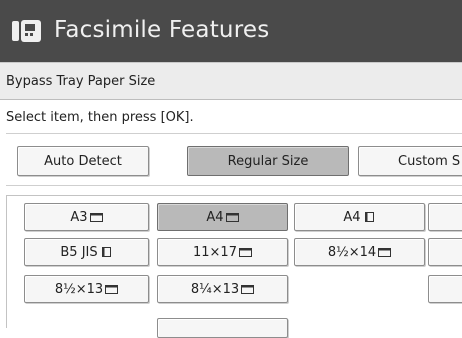 Image resolution: width=462 pixels, height=338 pixels. I want to click on paper-size-label: 8½×14, so click(352, 252).